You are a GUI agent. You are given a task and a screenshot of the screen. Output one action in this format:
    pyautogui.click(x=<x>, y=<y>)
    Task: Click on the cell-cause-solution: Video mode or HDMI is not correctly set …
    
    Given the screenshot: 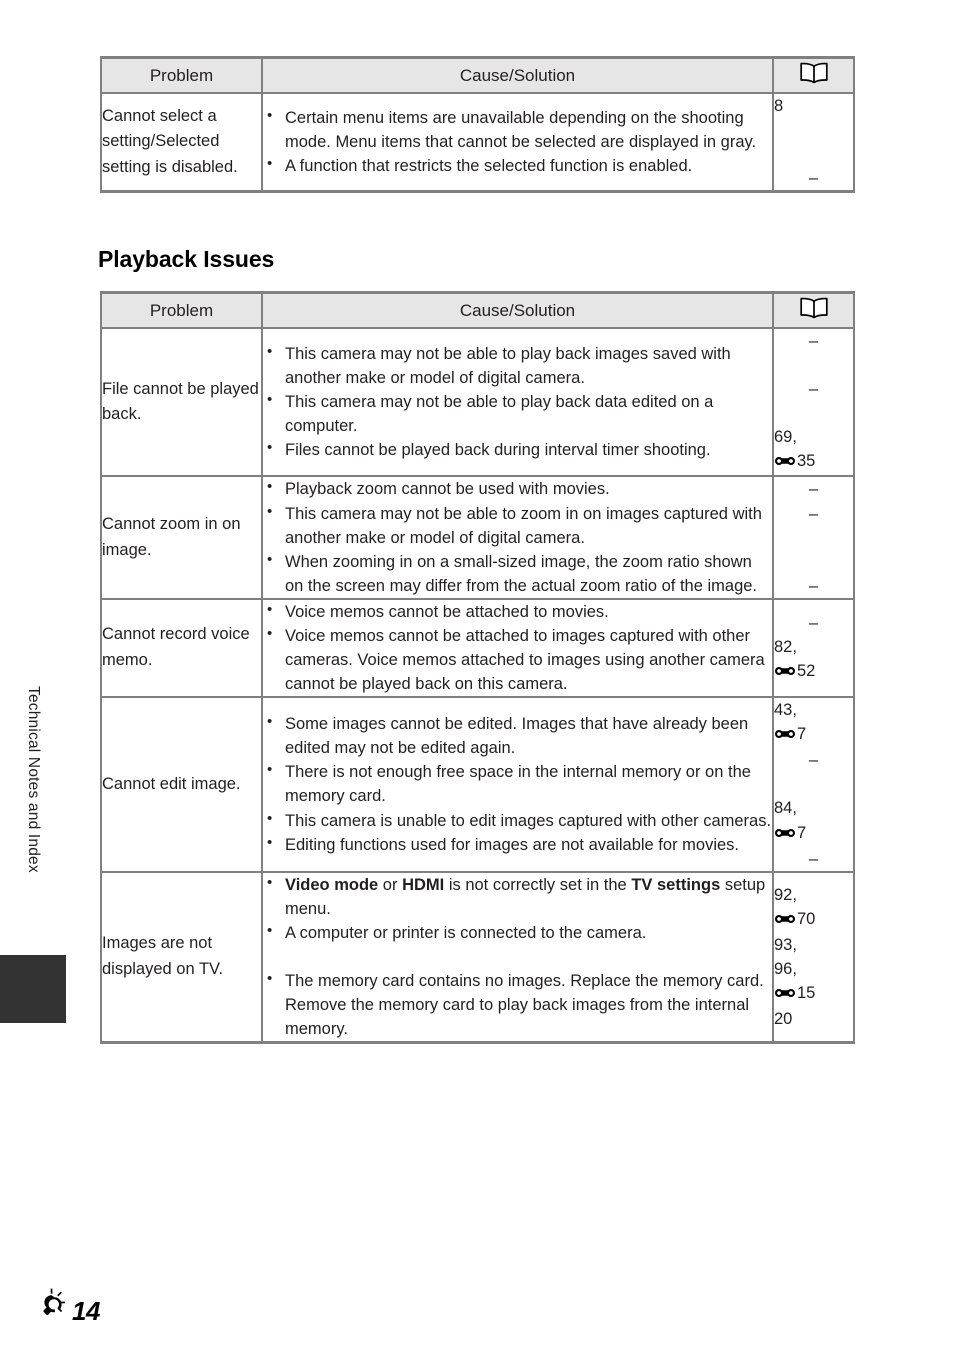 What is the action you would take?
    pyautogui.click(x=517, y=957)
    